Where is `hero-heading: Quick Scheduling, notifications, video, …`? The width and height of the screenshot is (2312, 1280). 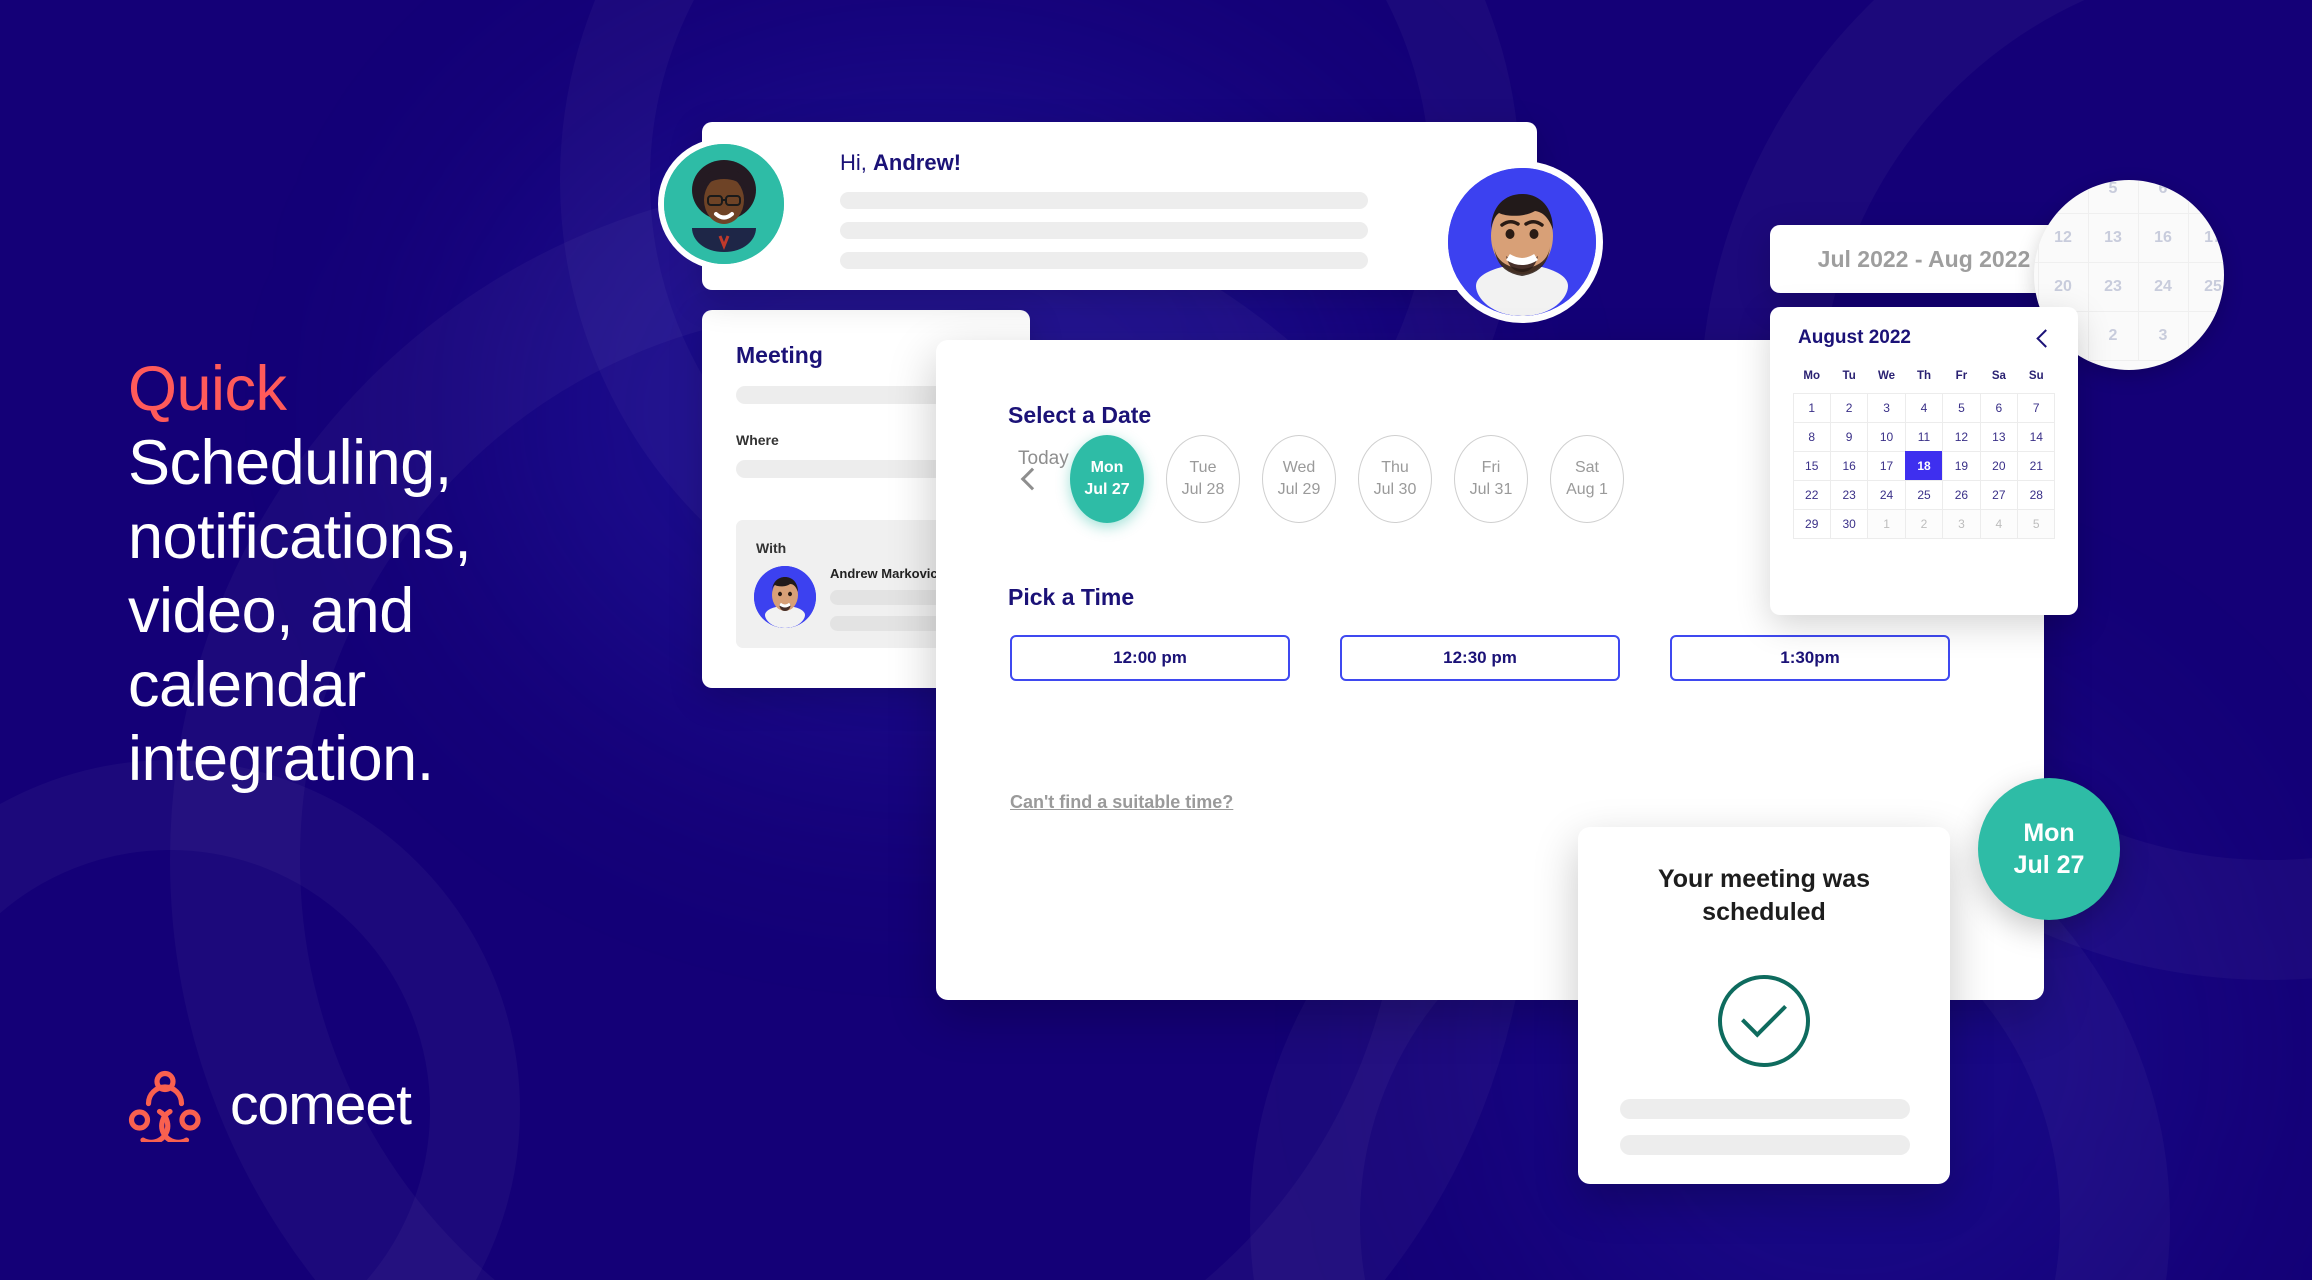
hero-heading: Quick Scheduling, notifications, video, … is located at coordinates (363, 574).